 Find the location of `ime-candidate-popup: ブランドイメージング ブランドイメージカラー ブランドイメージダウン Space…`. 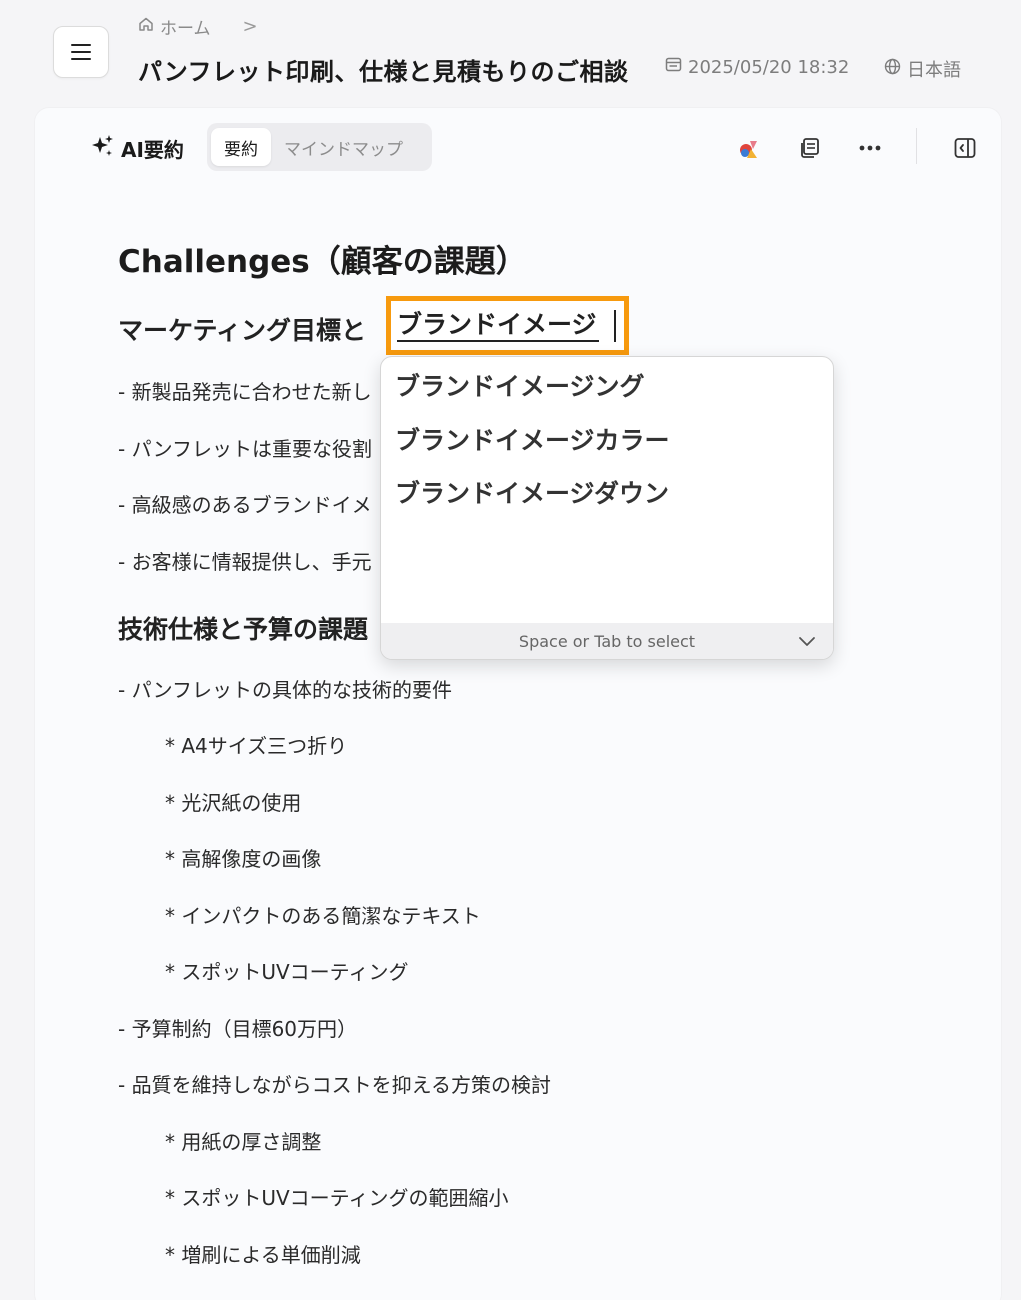

ime-candidate-popup: ブランドイメージング ブランドイメージカラー ブランドイメージダウン Space… is located at coordinates (607, 508).